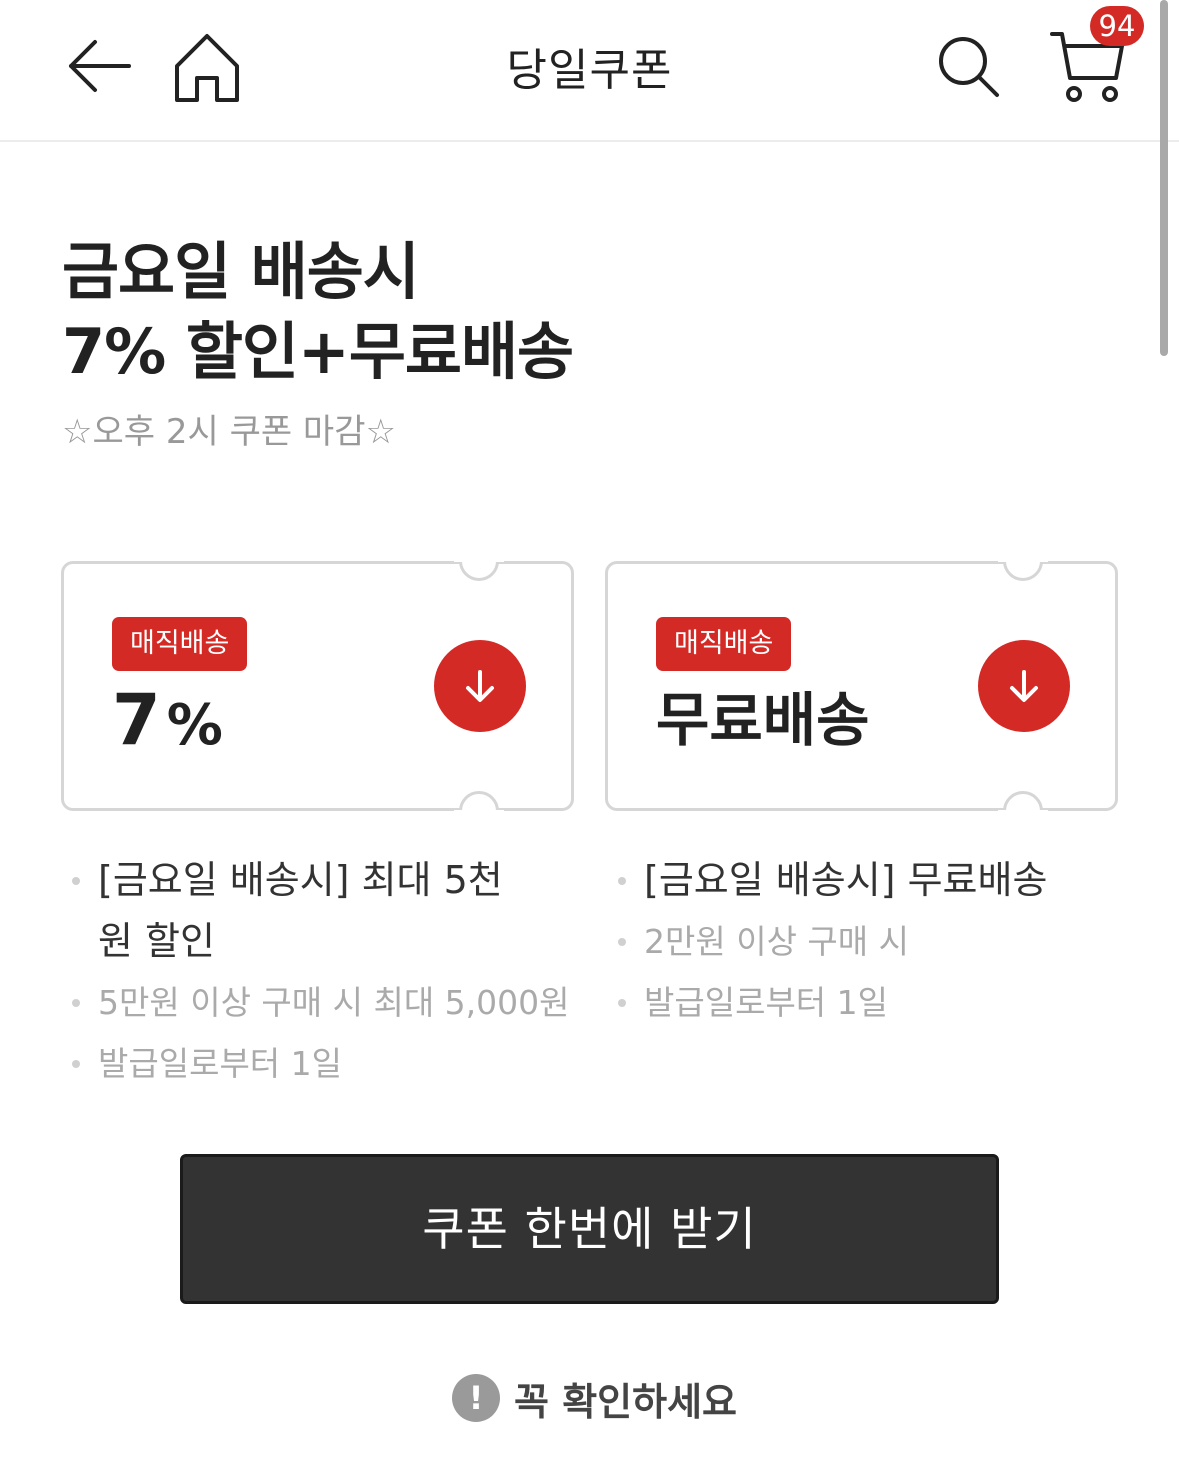 Image resolution: width=1179 pixels, height=1479 pixels. Describe the element at coordinates (318, 312) in the screenshot. I see `promo-headline: 금요일 배송시 7% 할인+무료배송` at that location.